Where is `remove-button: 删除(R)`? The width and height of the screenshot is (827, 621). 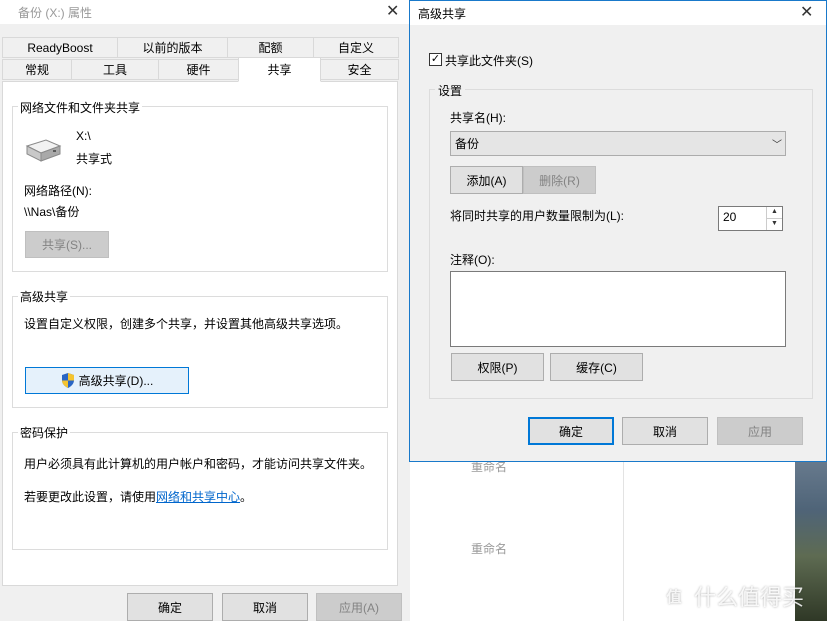 remove-button: 删除(R) is located at coordinates (559, 180).